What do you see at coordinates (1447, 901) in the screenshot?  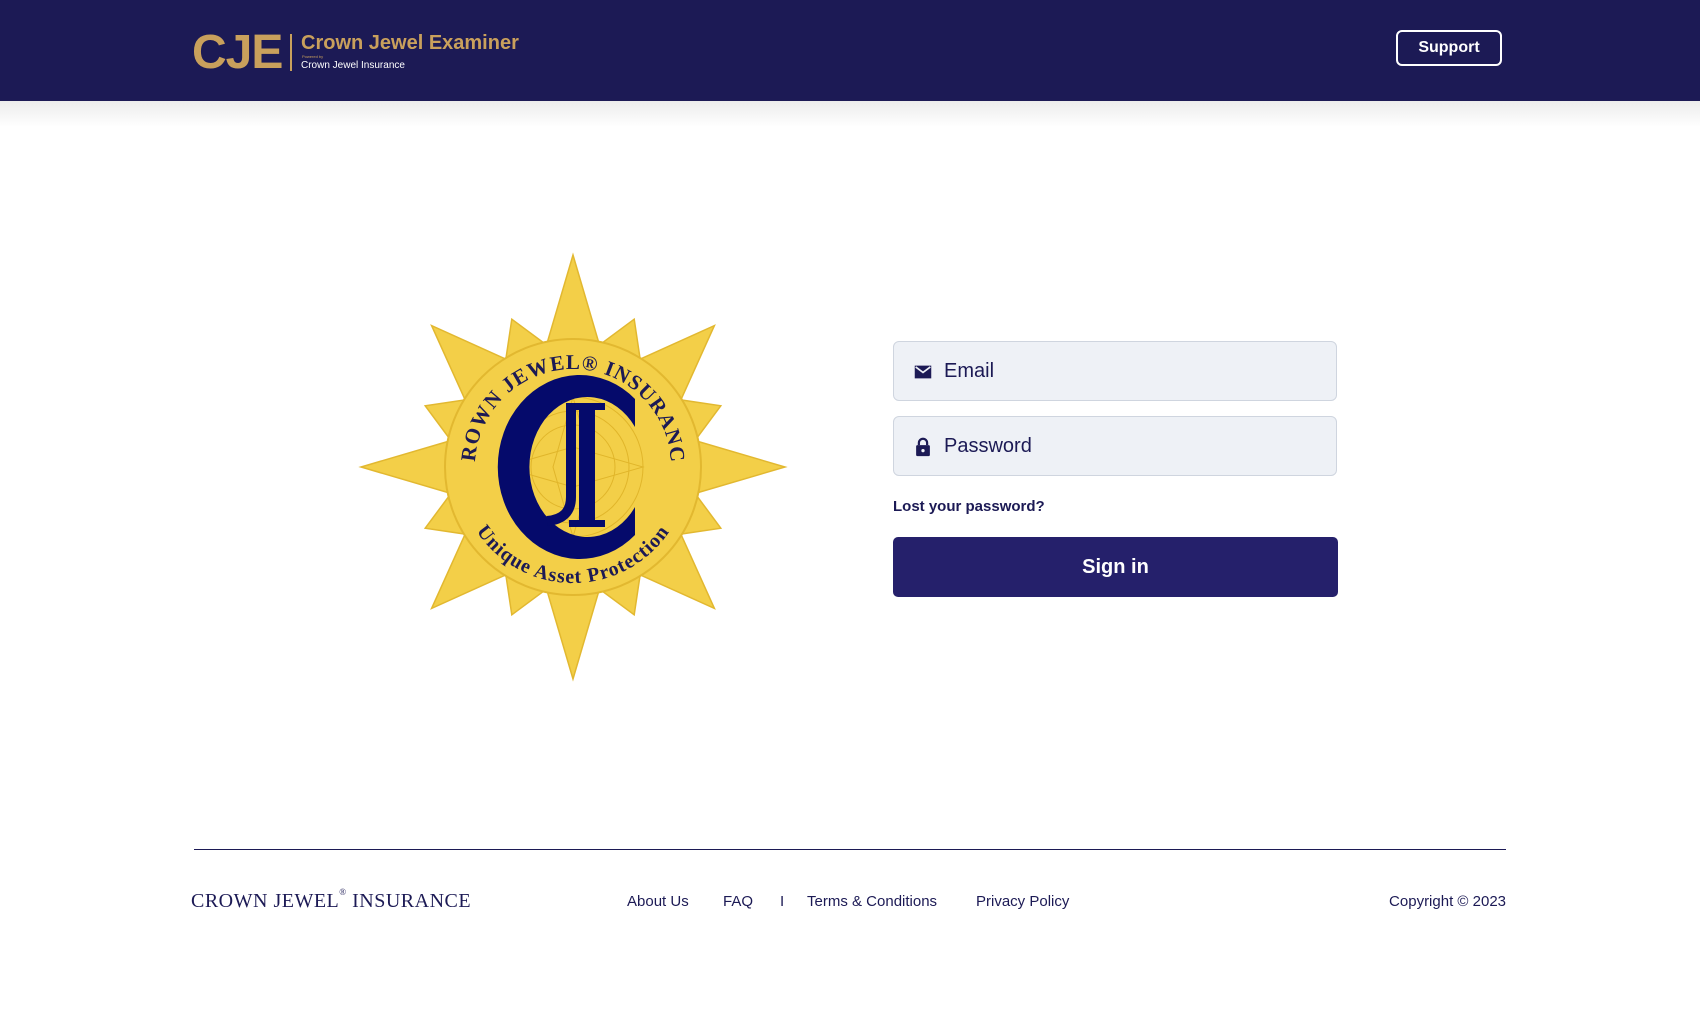 I see `copyright-text: Copyright © 2023` at bounding box center [1447, 901].